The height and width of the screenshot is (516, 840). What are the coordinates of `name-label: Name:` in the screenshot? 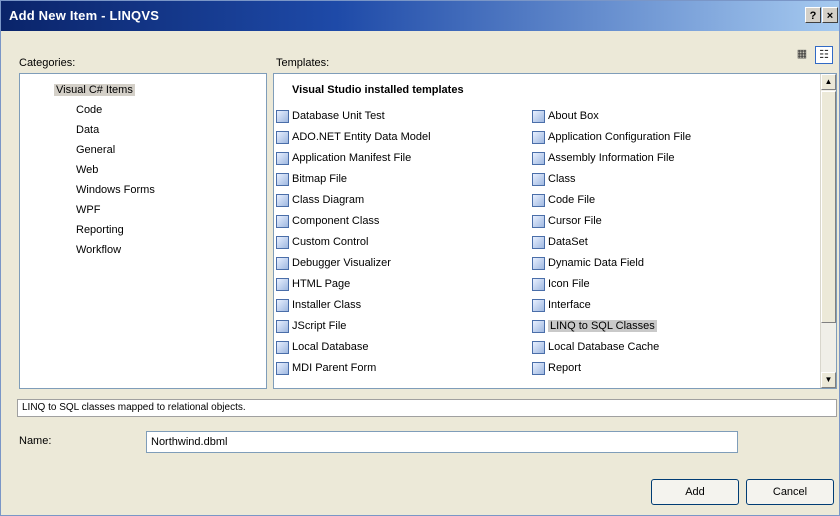 It's located at (35, 441).